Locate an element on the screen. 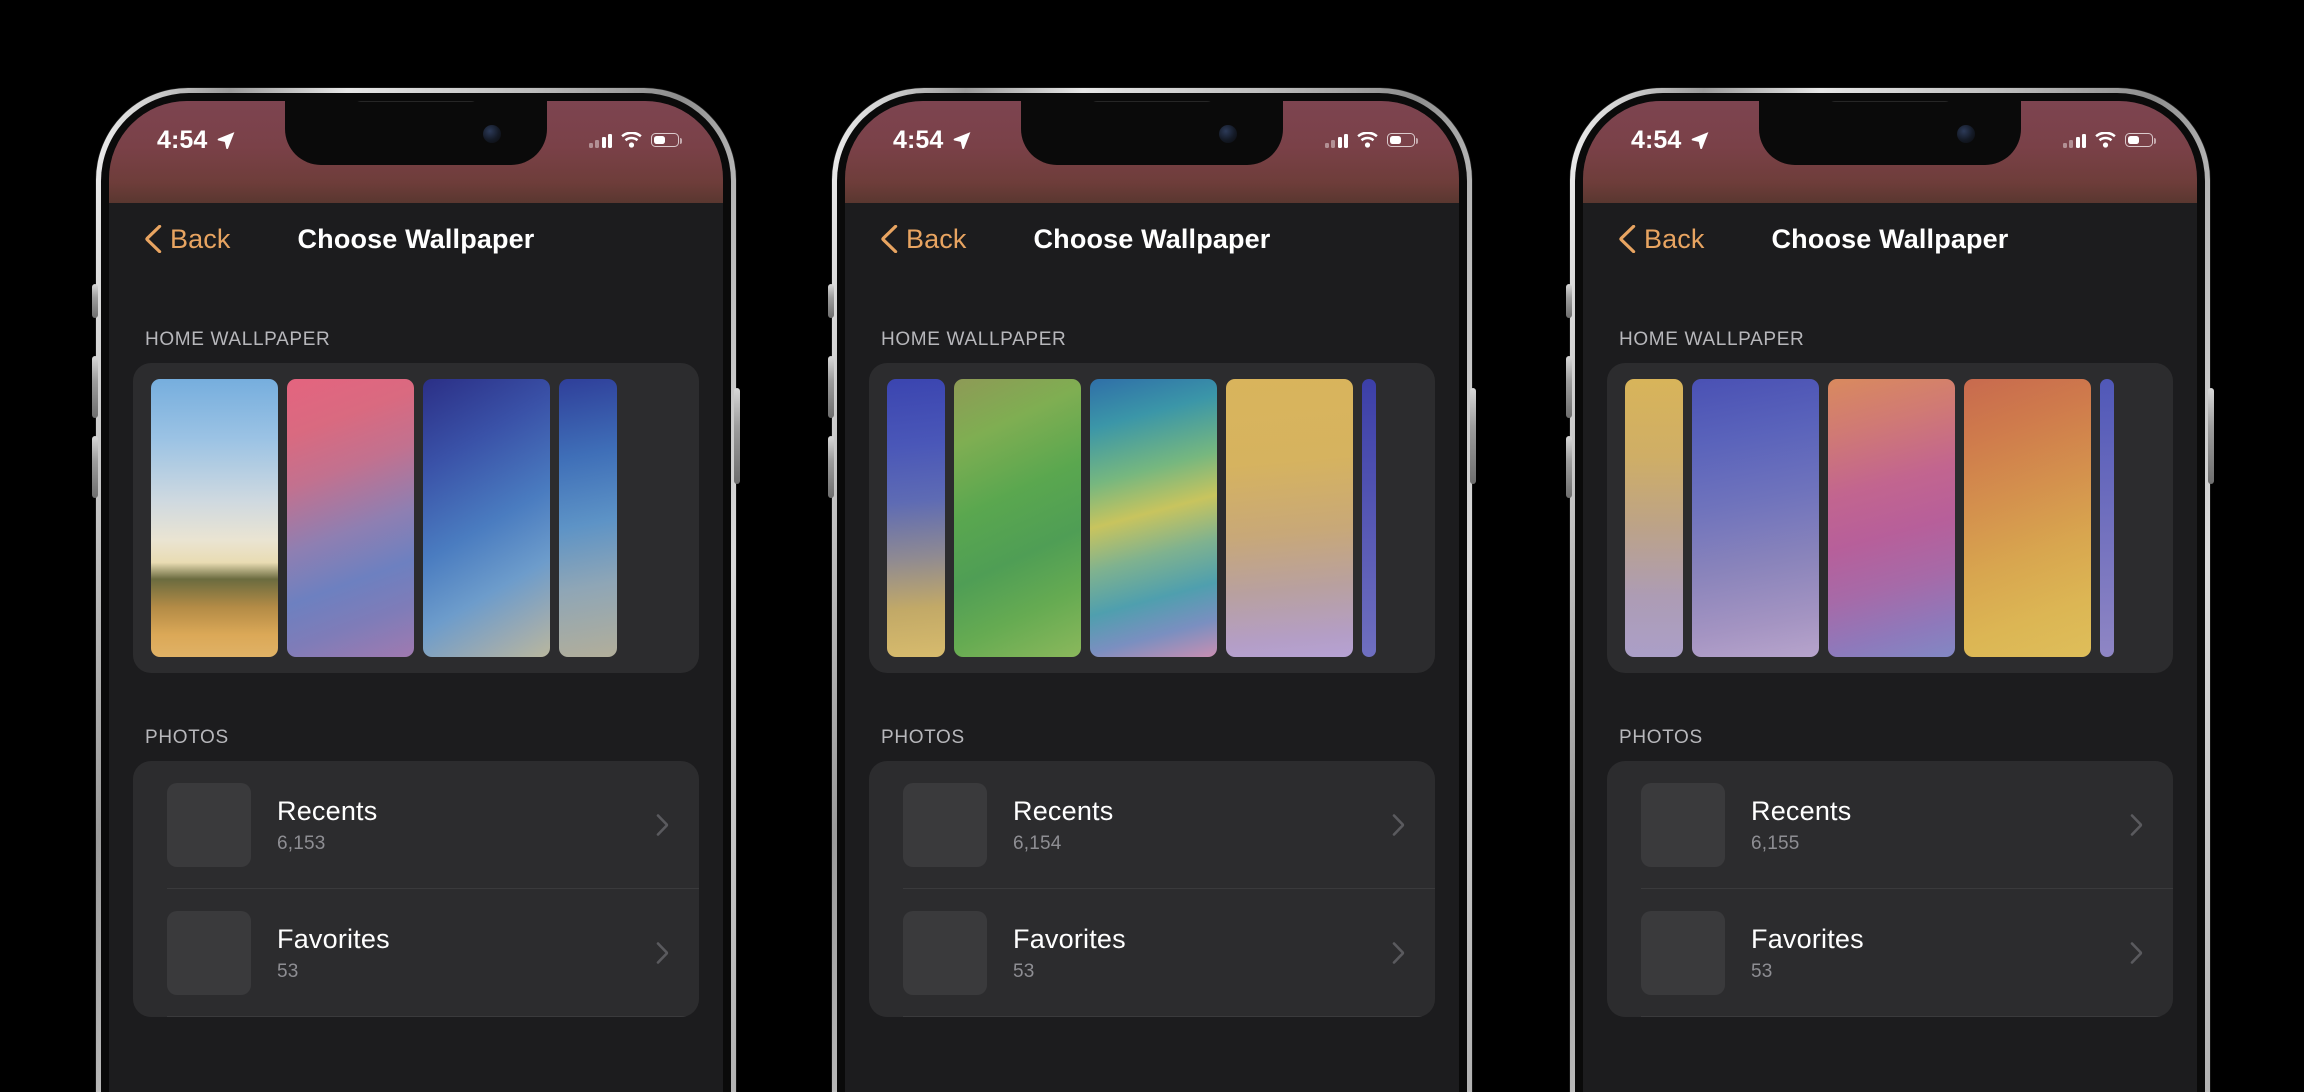 The image size is (2304, 1092). page-title: Choose Wallpaper is located at coordinates (416, 238).